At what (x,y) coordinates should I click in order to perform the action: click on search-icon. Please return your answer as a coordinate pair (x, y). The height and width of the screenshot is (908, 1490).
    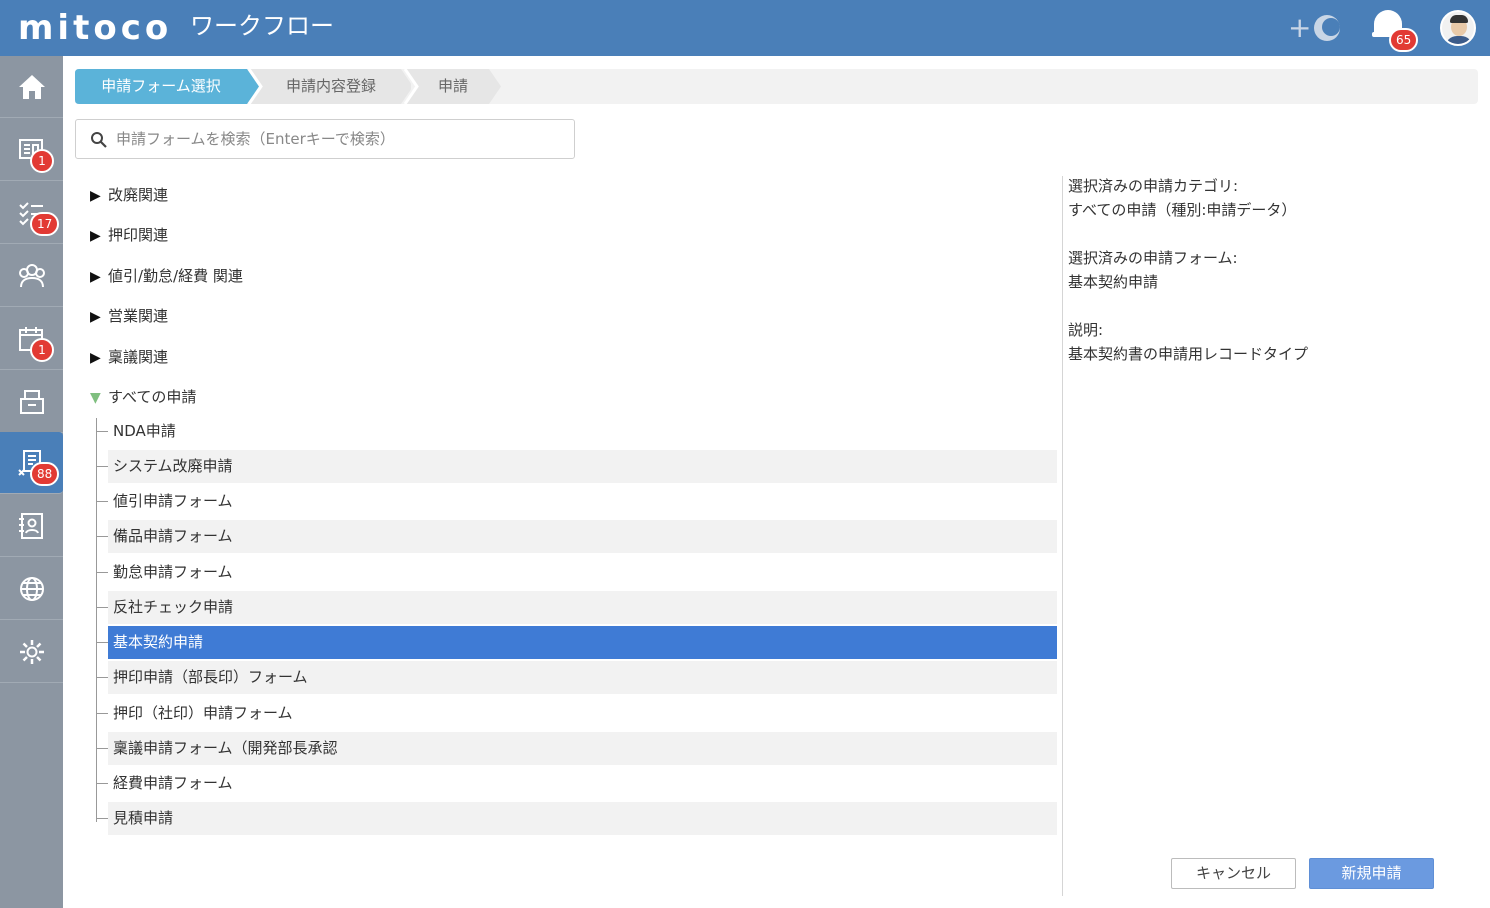
    Looking at the image, I should click on (99, 140).